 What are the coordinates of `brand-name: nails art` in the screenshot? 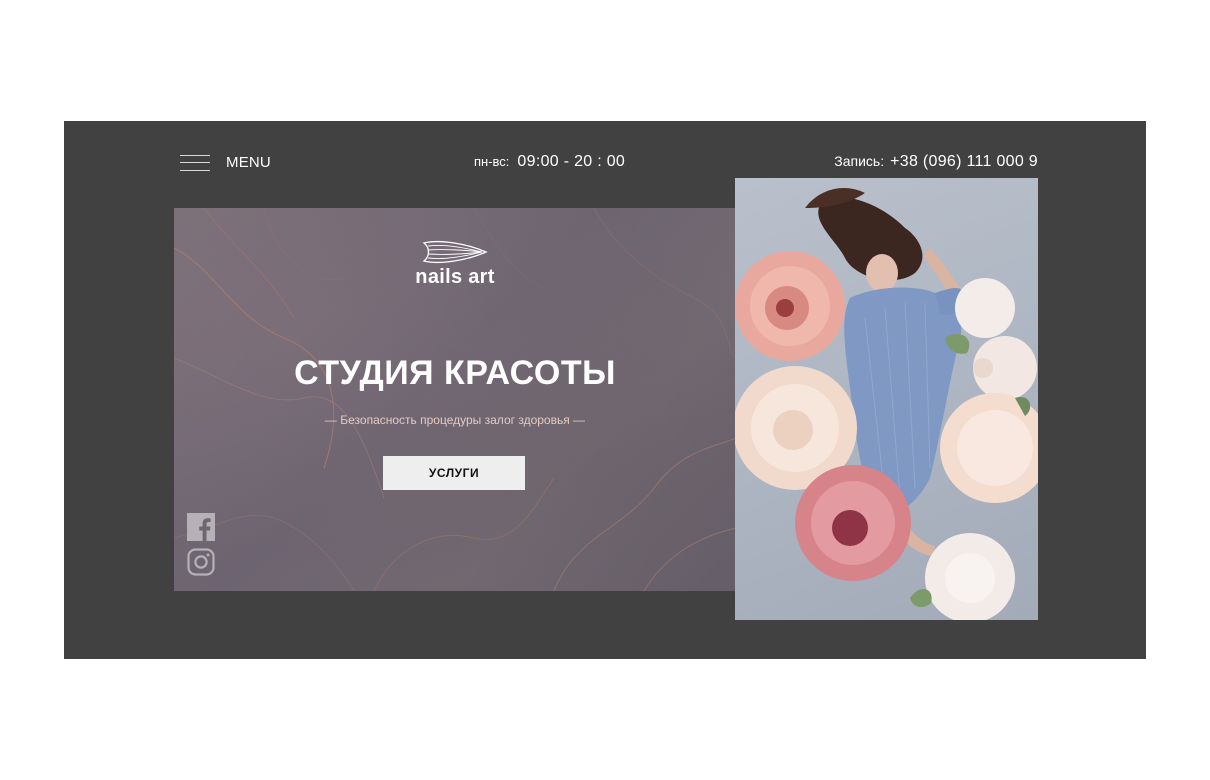 It's located at (455, 277).